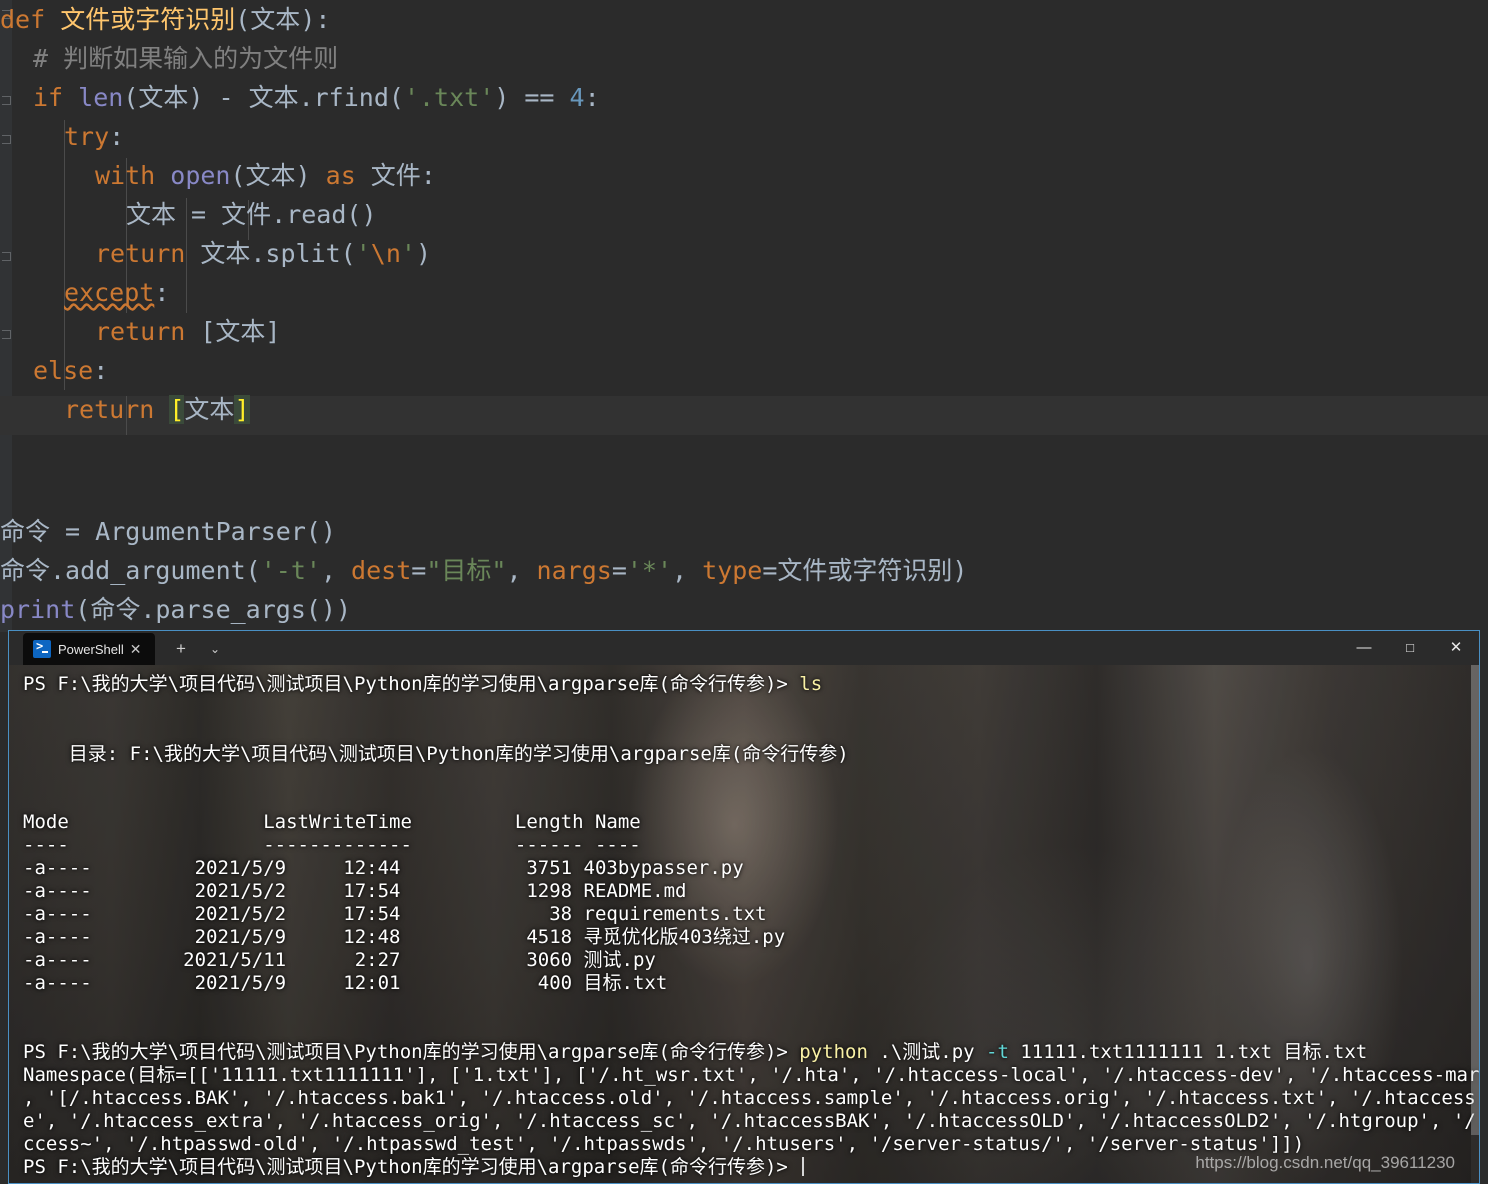 The width and height of the screenshot is (1488, 1184). I want to click on code-line: if len(文本) - 文本.rfind('.txt') == 4:, so click(316, 97).